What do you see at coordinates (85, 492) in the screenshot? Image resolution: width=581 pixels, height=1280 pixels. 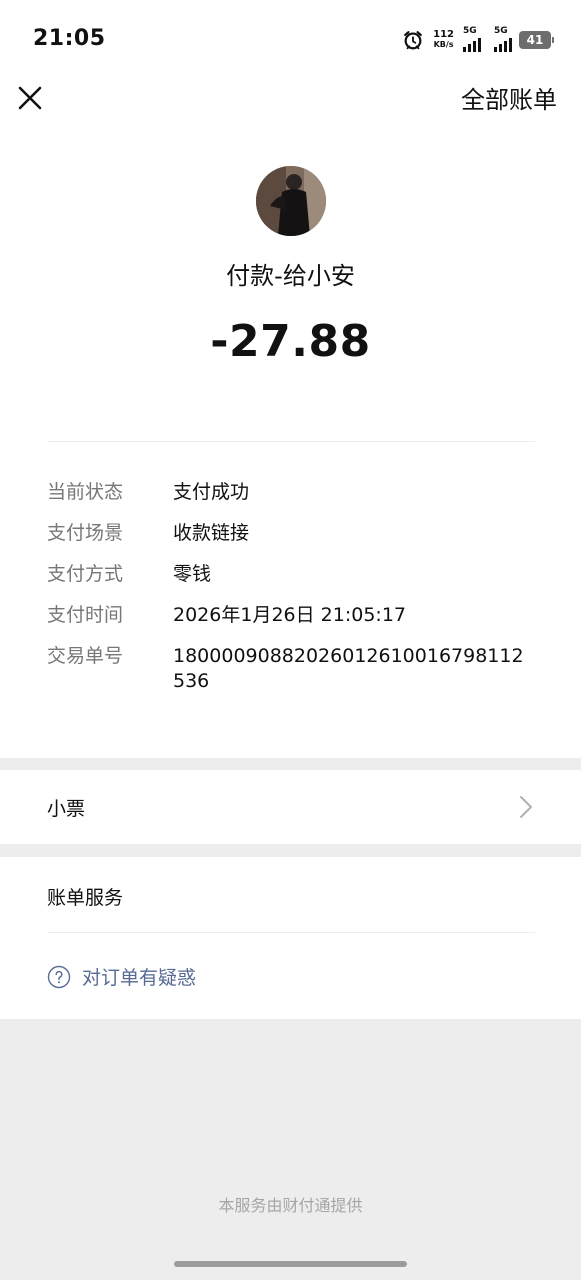 I see `detail-label: 当前状态` at bounding box center [85, 492].